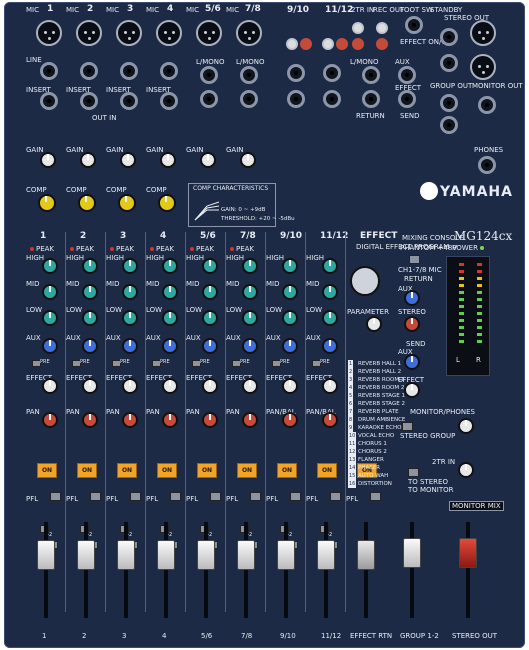 The image size is (529, 650). Describe the element at coordinates (358, 28) in the screenshot. I see `twotr-in-l` at that location.